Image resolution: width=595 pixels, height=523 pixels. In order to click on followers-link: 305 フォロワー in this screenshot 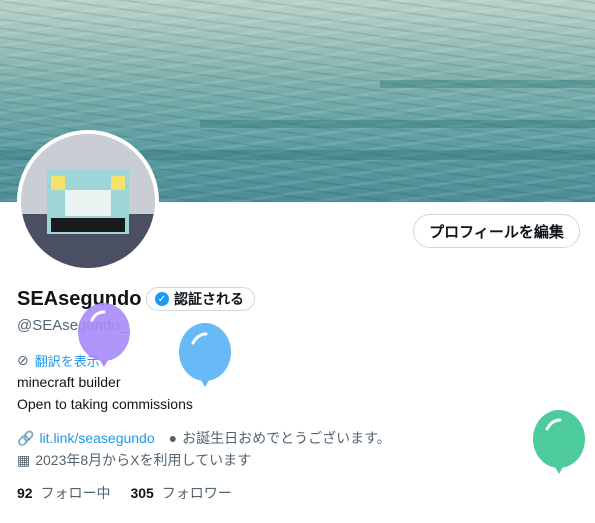, I will do `click(180, 493)`.